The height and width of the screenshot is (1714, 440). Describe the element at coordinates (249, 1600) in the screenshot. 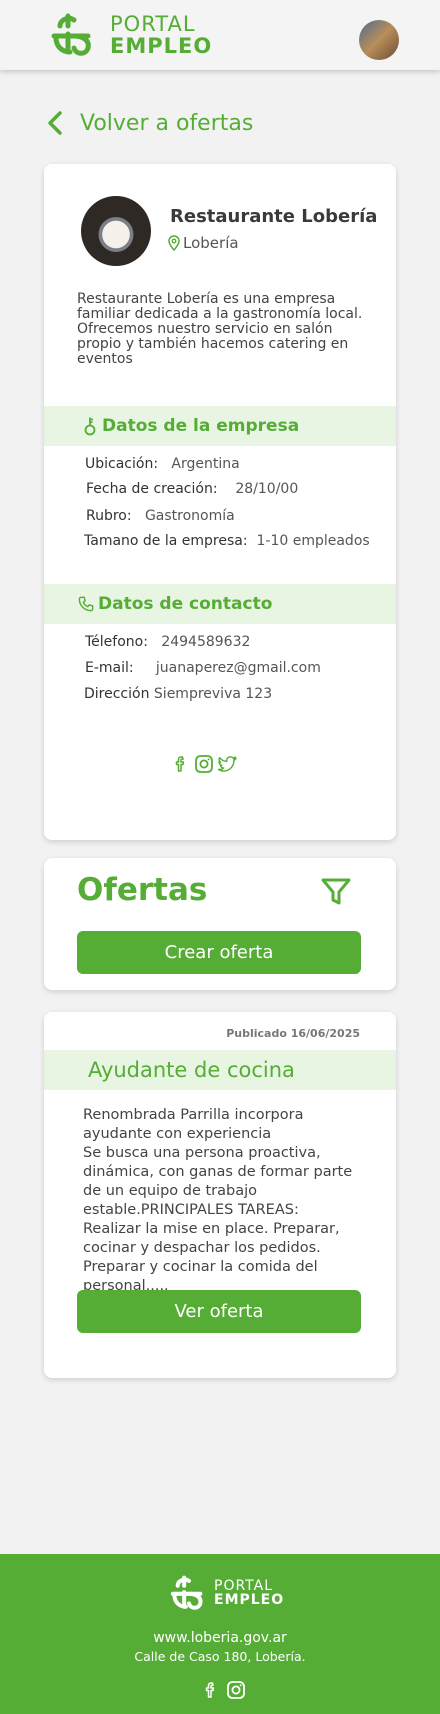

I see `footer-logo-text-empleo: EMPLEO` at that location.